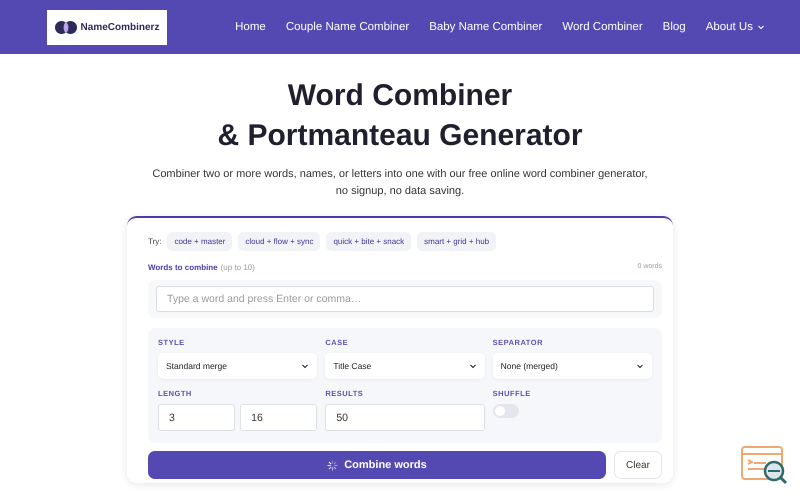 This screenshot has width=800, height=500. I want to click on example-chip: smart + grid + hub, so click(456, 241).